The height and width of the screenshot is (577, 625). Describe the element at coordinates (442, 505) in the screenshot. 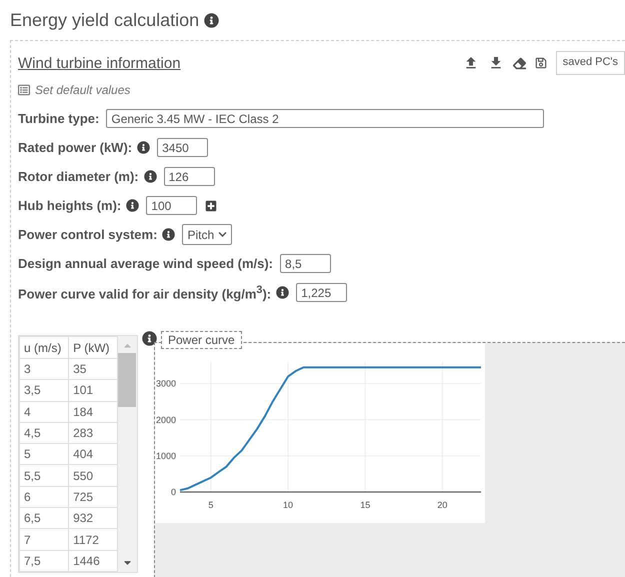

I see `axis-label: 20` at that location.